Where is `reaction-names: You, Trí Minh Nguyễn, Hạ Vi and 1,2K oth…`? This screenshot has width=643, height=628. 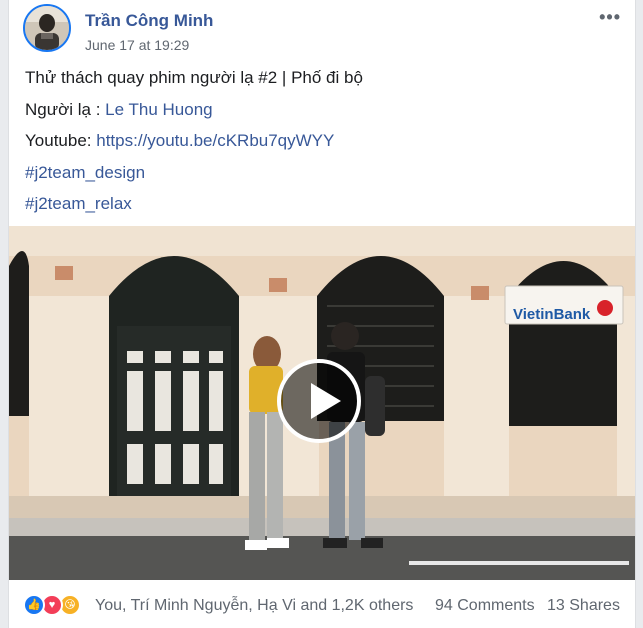 reaction-names: You, Trí Minh Nguyễn, Hạ Vi and 1,2K oth… is located at coordinates (254, 606).